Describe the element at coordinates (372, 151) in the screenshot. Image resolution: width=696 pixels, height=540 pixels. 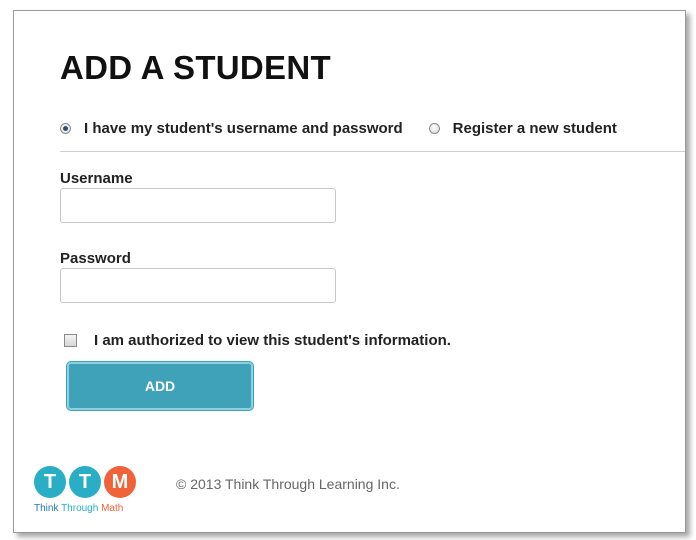
I see `divider` at that location.